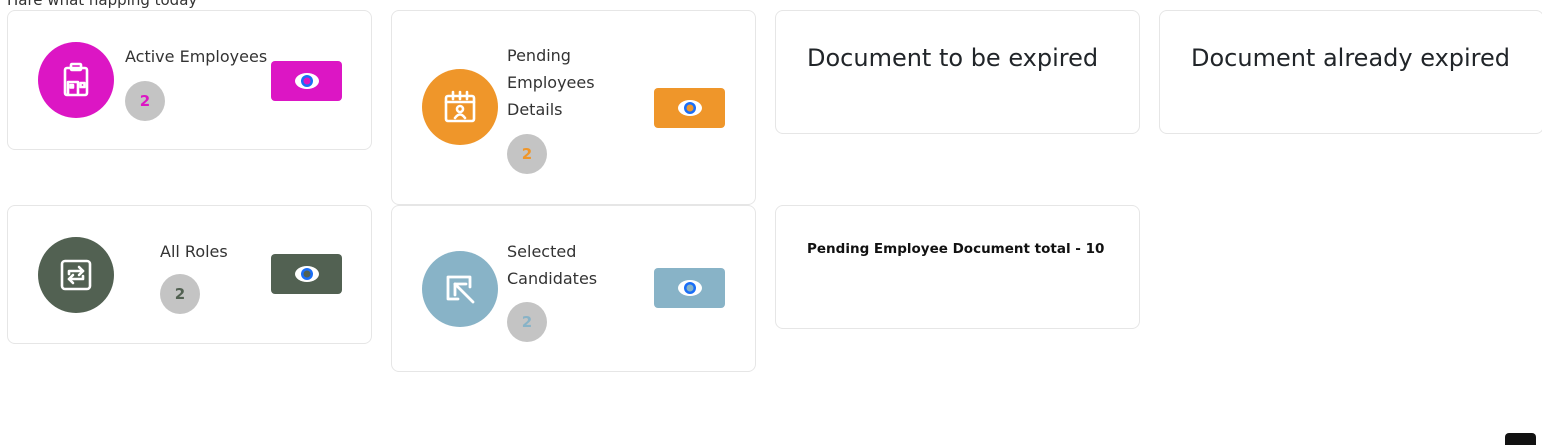 The width and height of the screenshot is (1542, 445). I want to click on all-roles-label: All Roles, so click(194, 251).